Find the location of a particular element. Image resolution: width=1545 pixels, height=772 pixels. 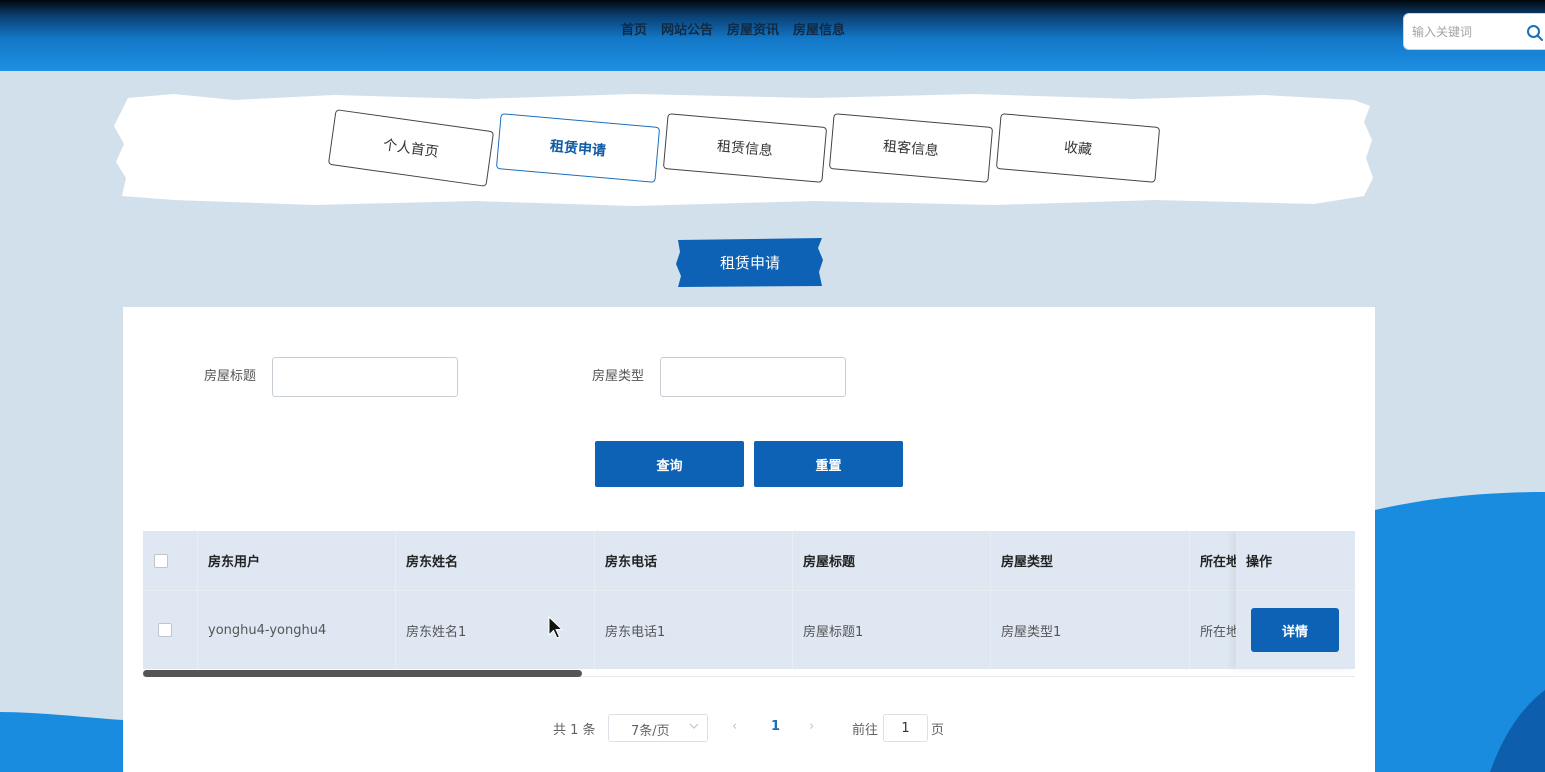

top-header: 首页 网站公告 房屋资讯 房屋信息 is located at coordinates (772, 35).